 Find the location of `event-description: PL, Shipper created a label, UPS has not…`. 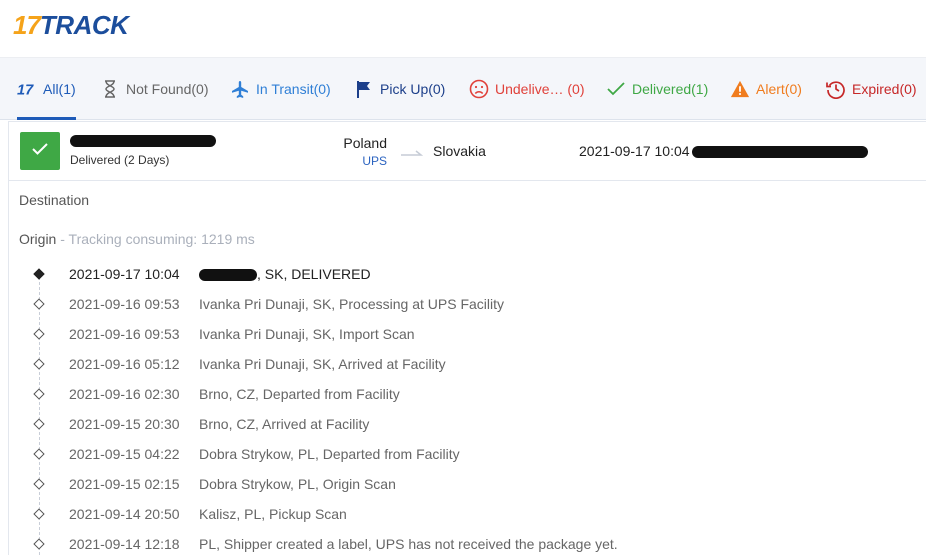

event-description: PL, Shipper created a label, UPS has not… is located at coordinates (408, 544).